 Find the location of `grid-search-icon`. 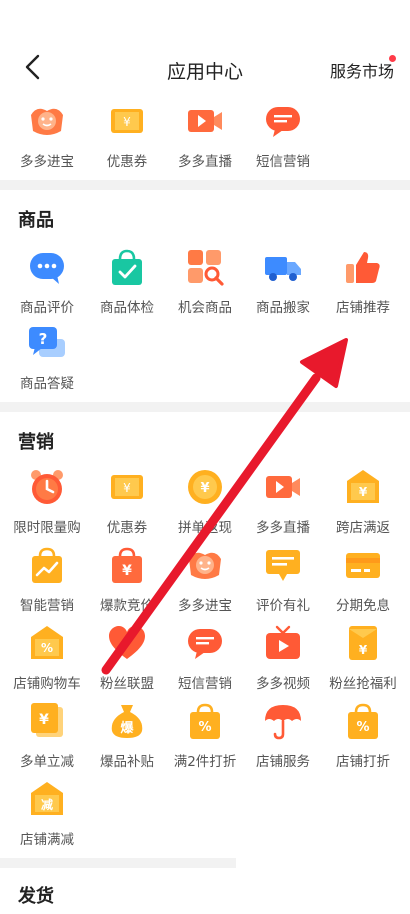

grid-search-icon is located at coordinates (205, 267).